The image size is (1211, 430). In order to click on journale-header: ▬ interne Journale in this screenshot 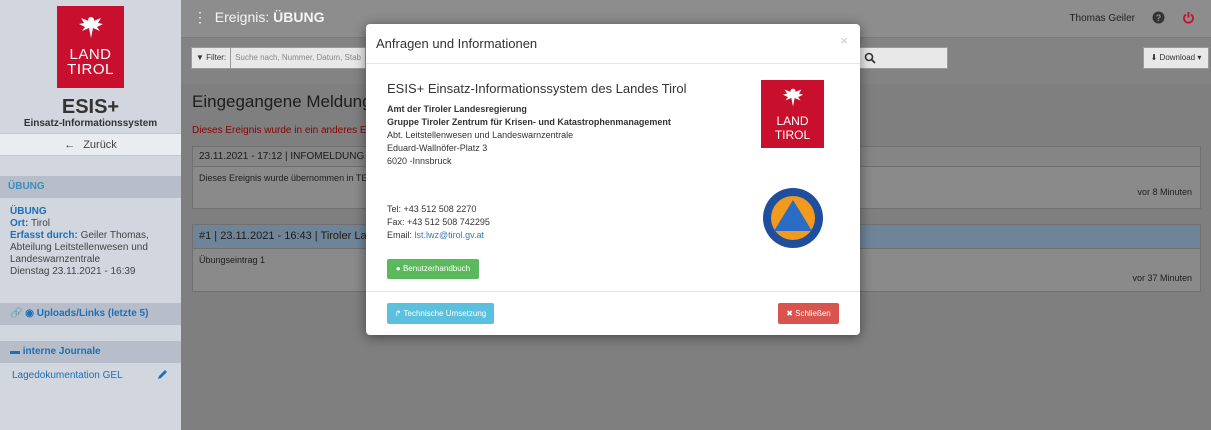, I will do `click(90, 352)`.